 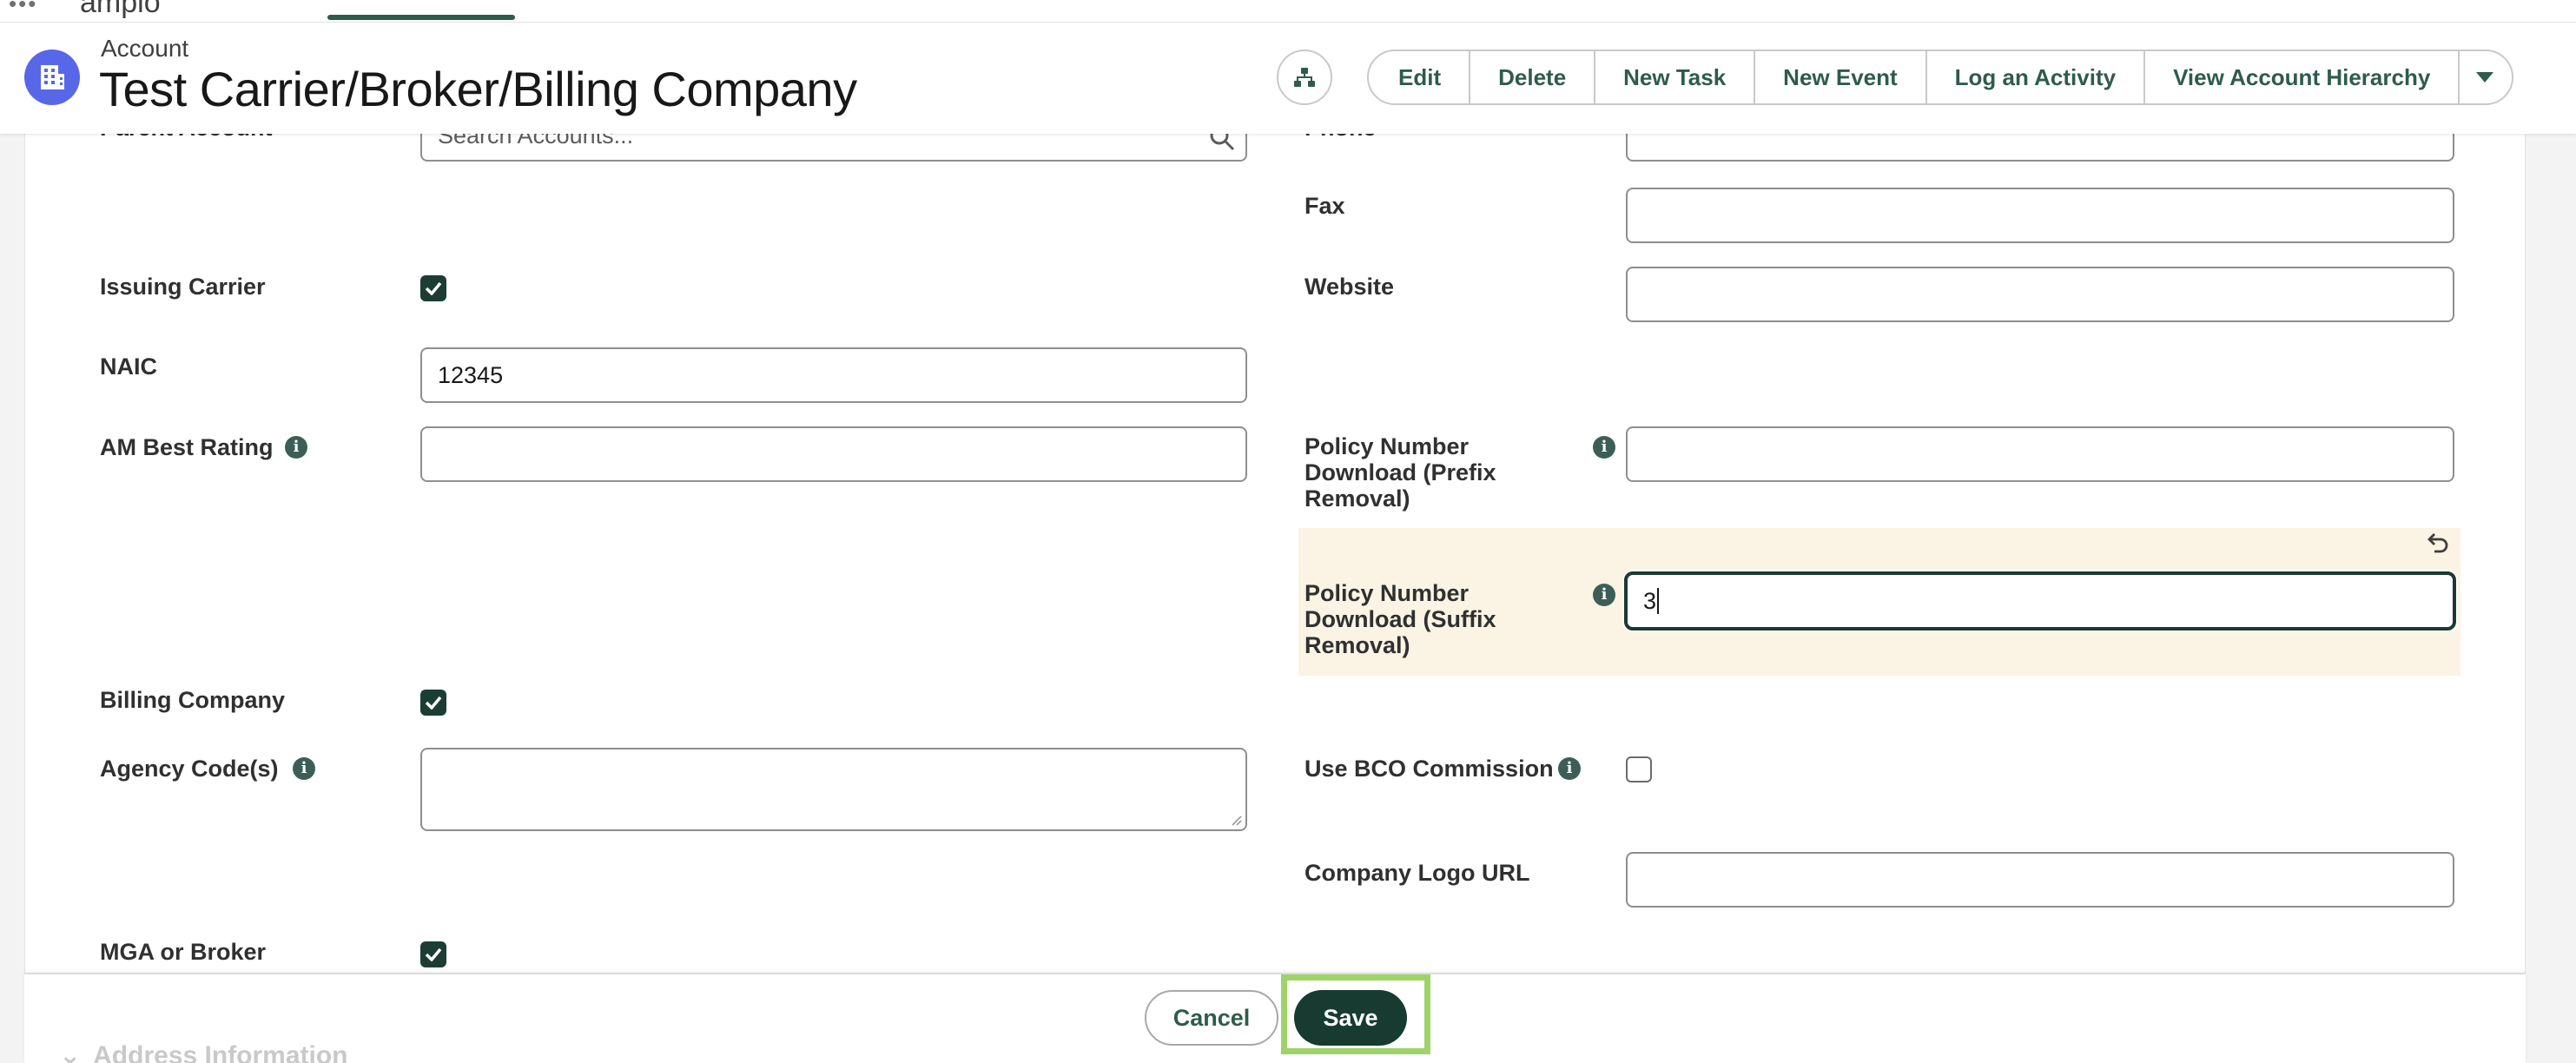 I want to click on policy-suffix-label-line: Policy Number, so click(x=1387, y=593).